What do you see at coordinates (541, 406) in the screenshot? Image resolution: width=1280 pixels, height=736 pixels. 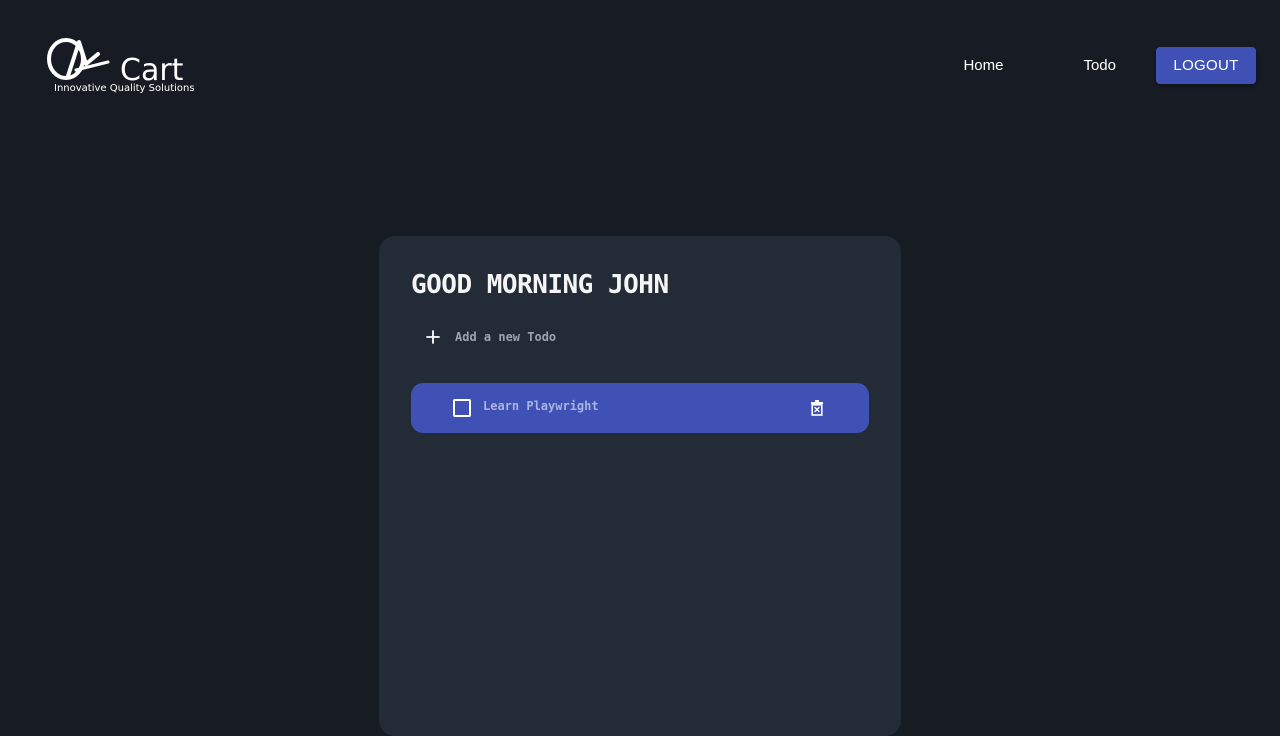 I see `todo-text: Learn Playwright` at bounding box center [541, 406].